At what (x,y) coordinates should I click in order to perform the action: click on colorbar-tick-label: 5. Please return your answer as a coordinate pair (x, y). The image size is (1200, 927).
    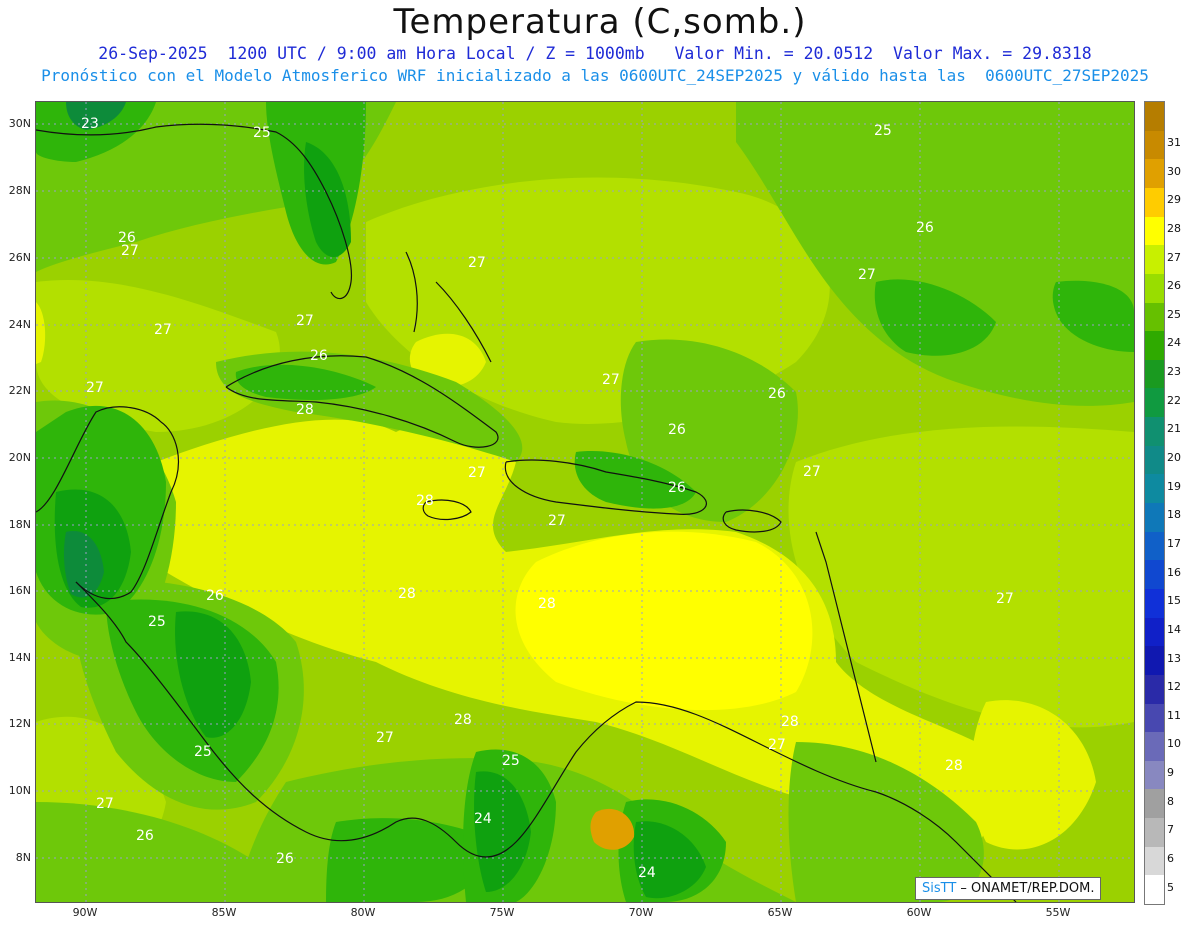
    Looking at the image, I should click on (1170, 887).